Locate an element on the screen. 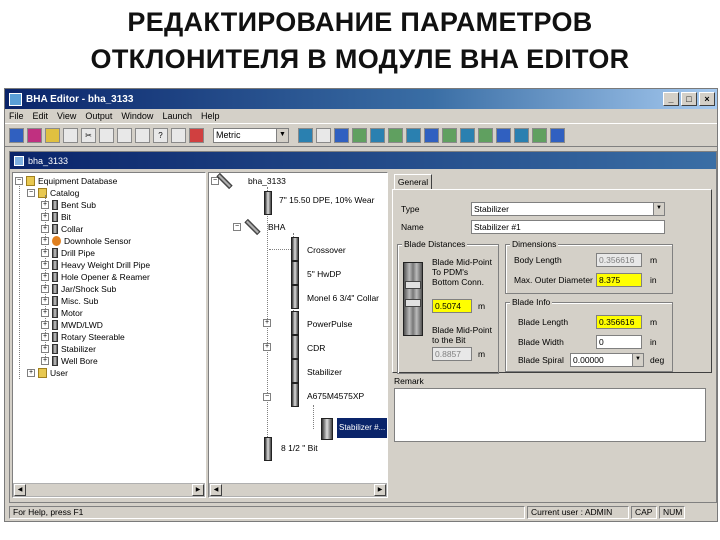 This screenshot has width=720, height=540. assembly-bha: − BHA is located at coordinates (259, 227).